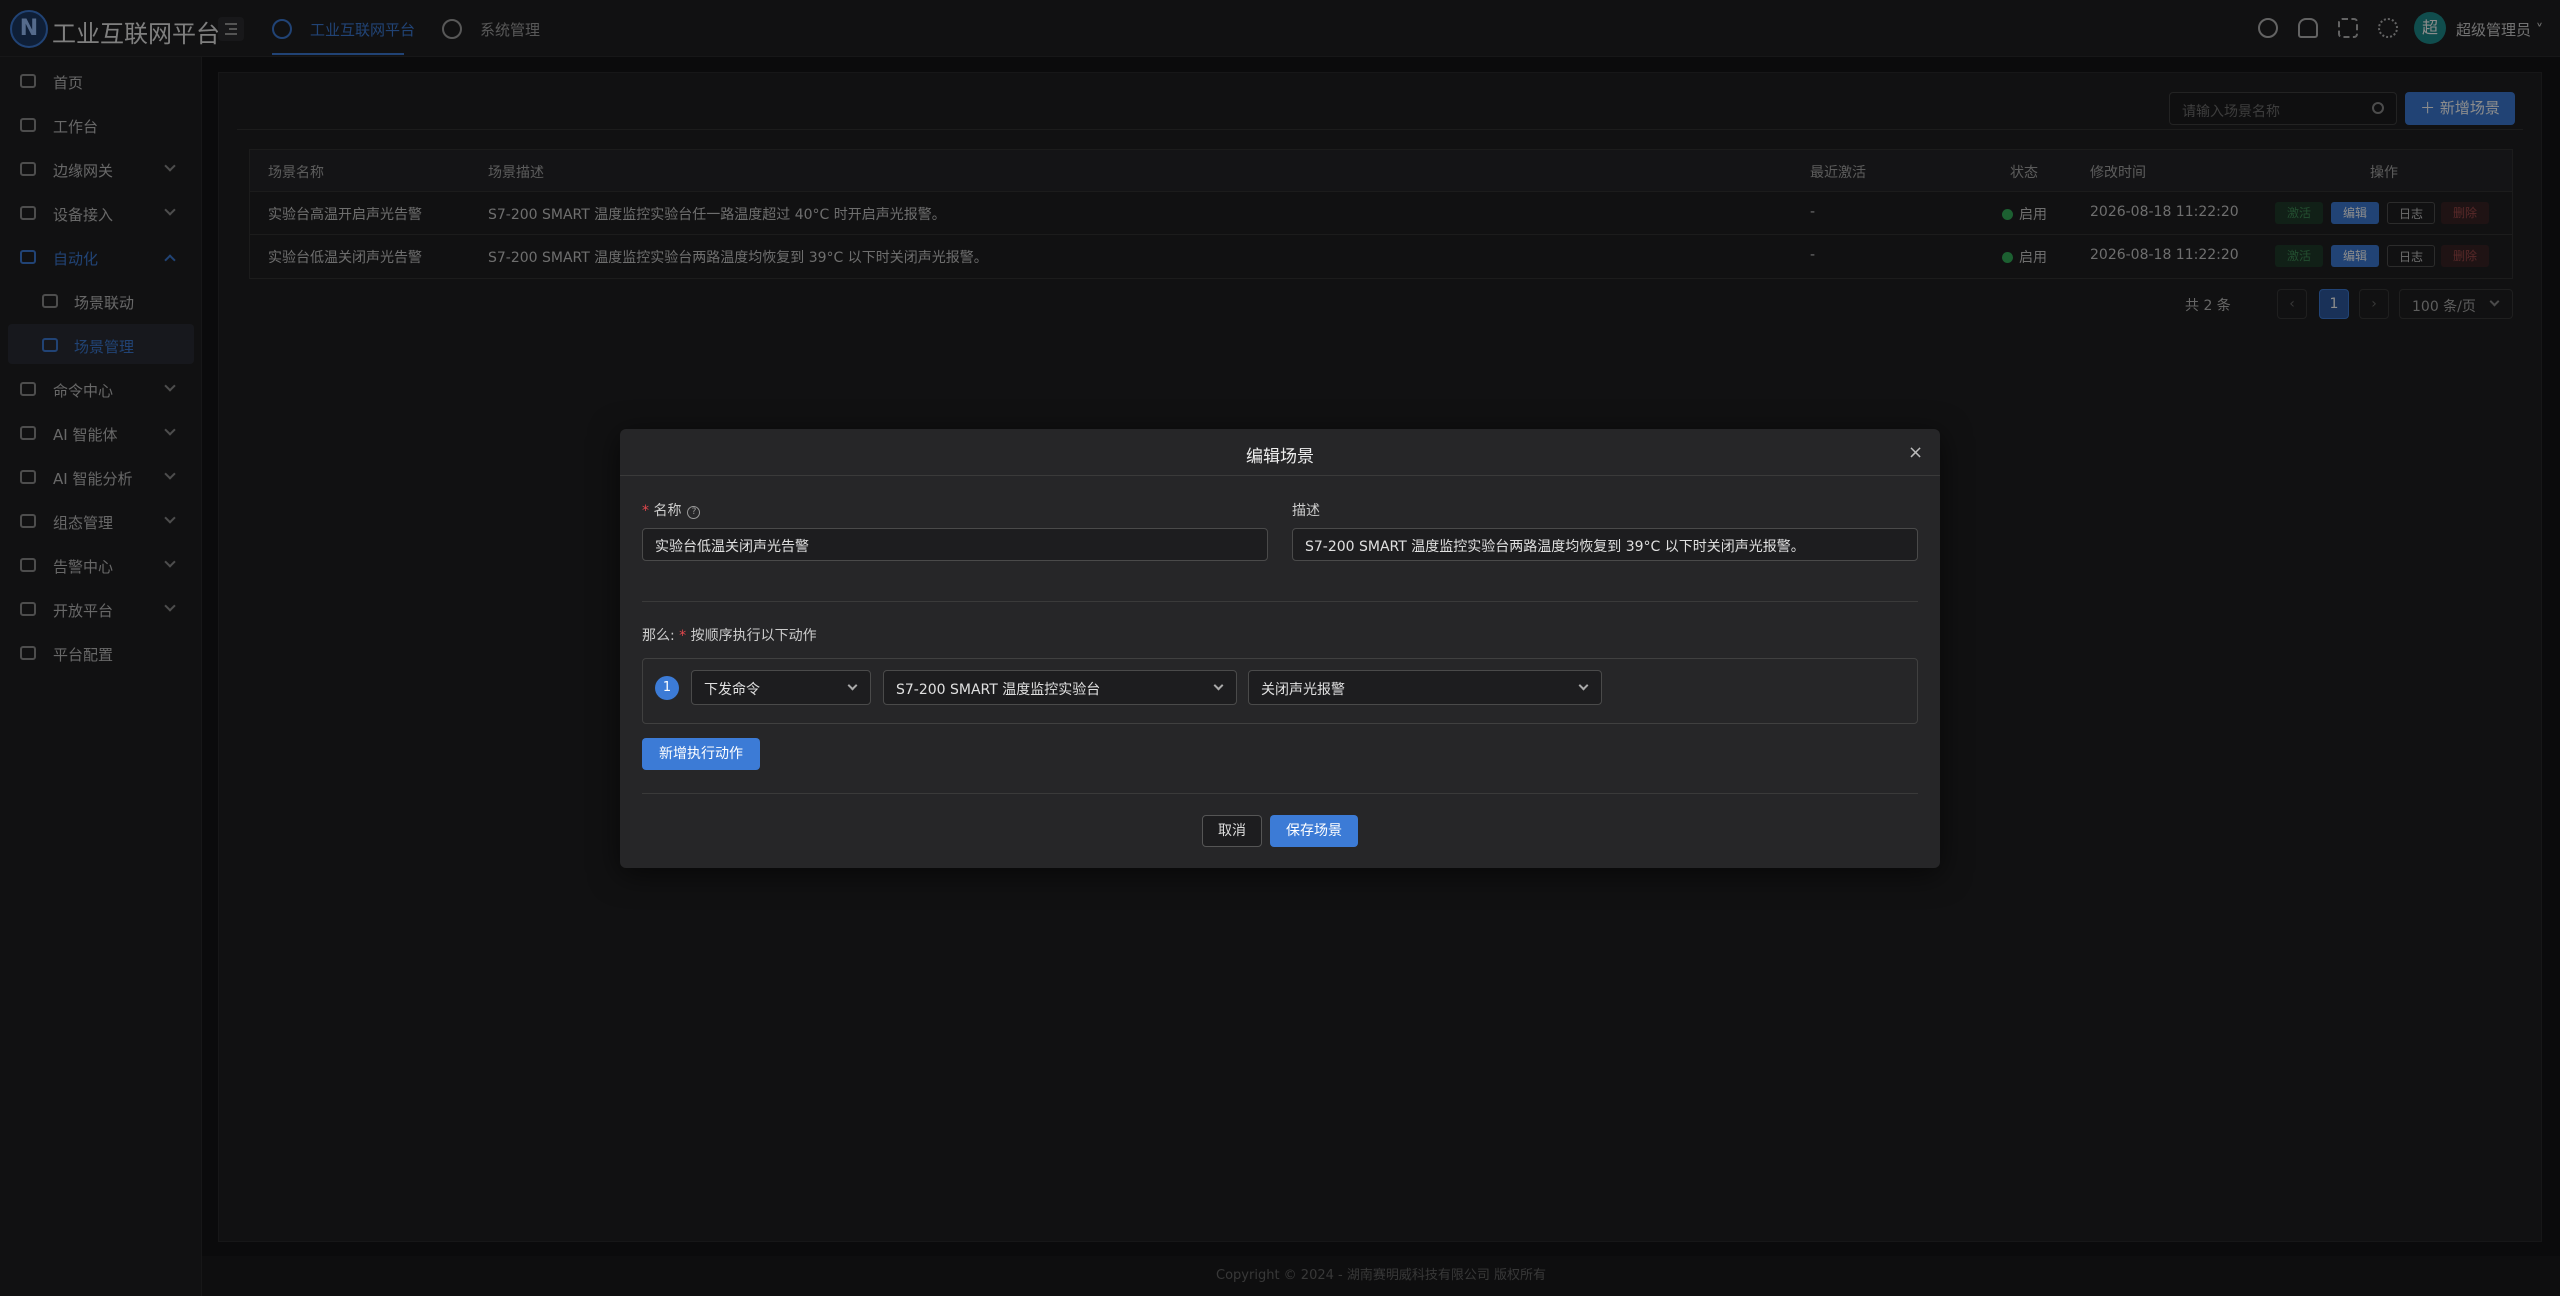  I want to click on save-scene-button: 保存场景, so click(1314, 831).